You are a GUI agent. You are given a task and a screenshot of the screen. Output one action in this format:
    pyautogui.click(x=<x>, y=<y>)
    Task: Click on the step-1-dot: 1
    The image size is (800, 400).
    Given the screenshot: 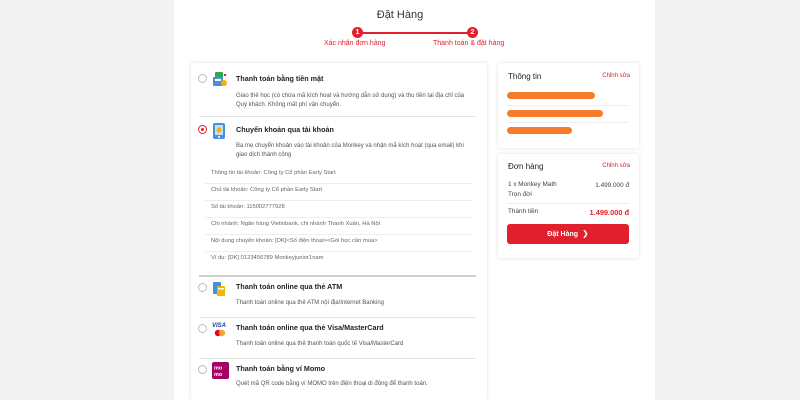 What is the action you would take?
    pyautogui.click(x=357, y=32)
    